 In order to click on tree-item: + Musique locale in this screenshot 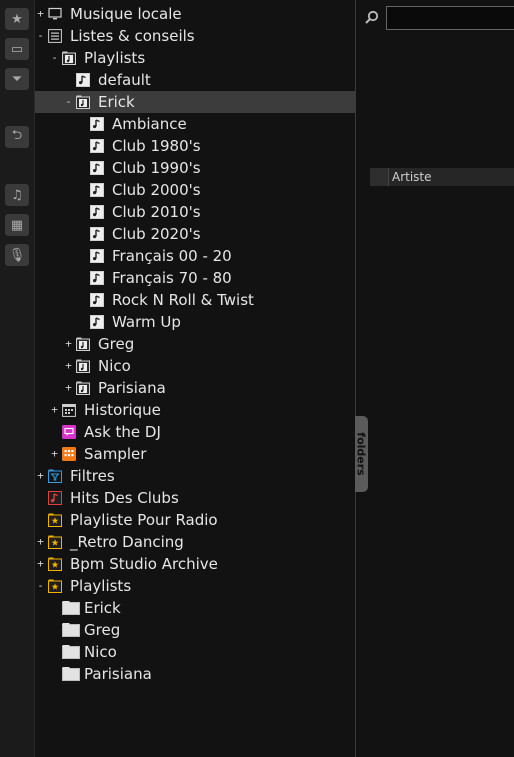, I will do `click(195, 14)`.